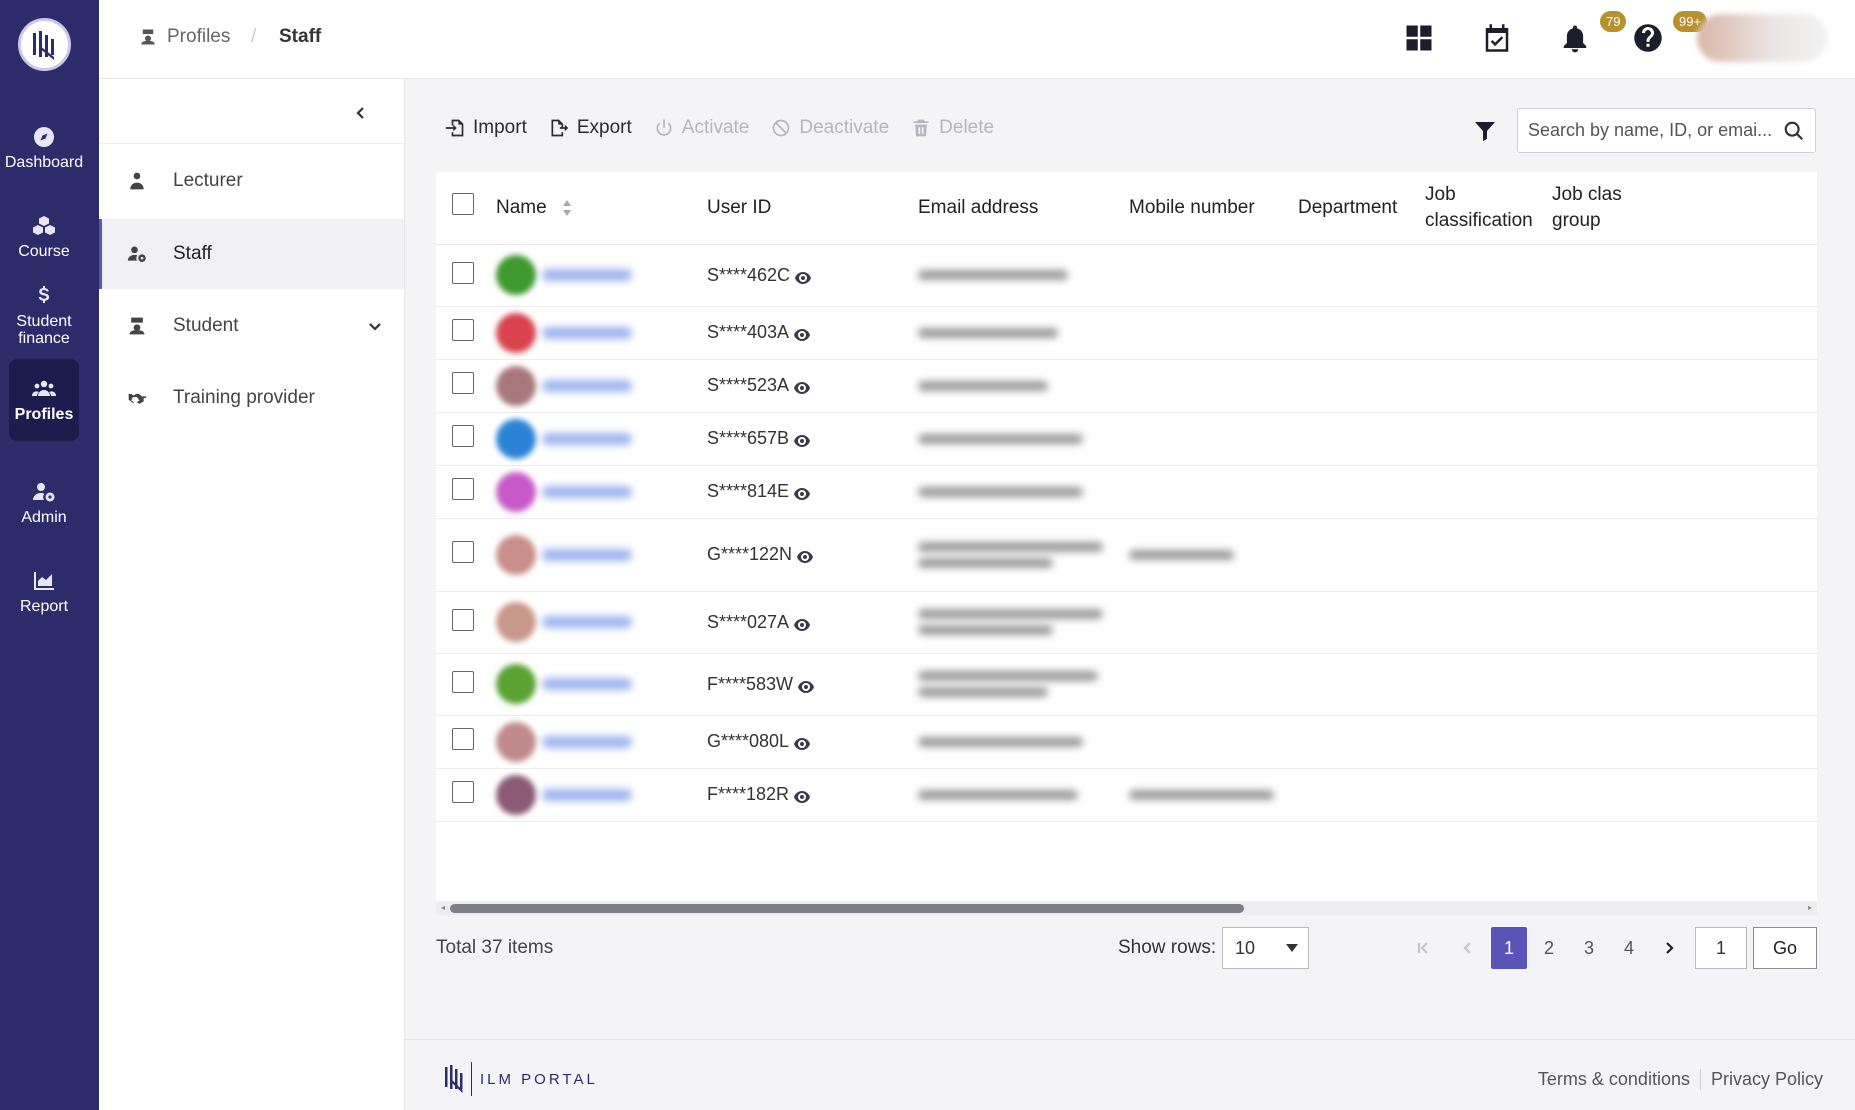 Image resolution: width=1855 pixels, height=1110 pixels. What do you see at coordinates (44, 237) in the screenshot?
I see `nav-item-course: Course` at bounding box center [44, 237].